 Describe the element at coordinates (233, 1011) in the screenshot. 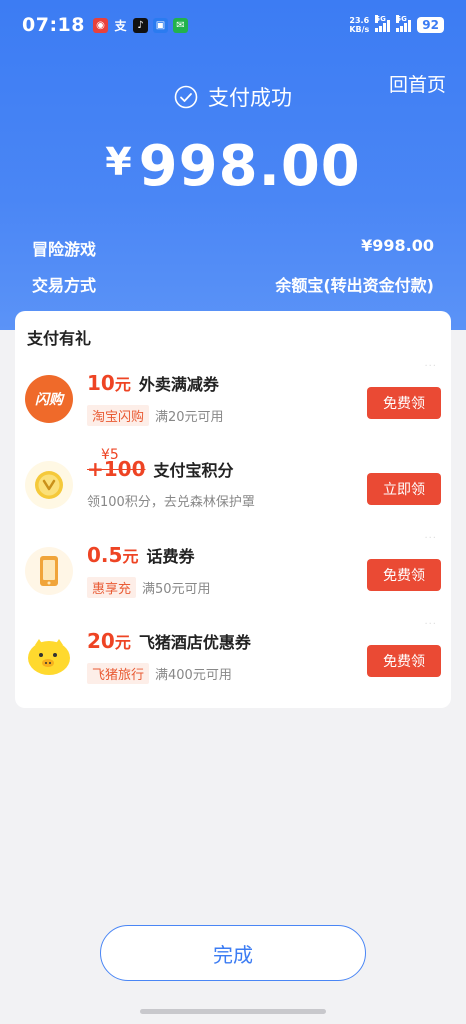

I see `home-indicator` at that location.